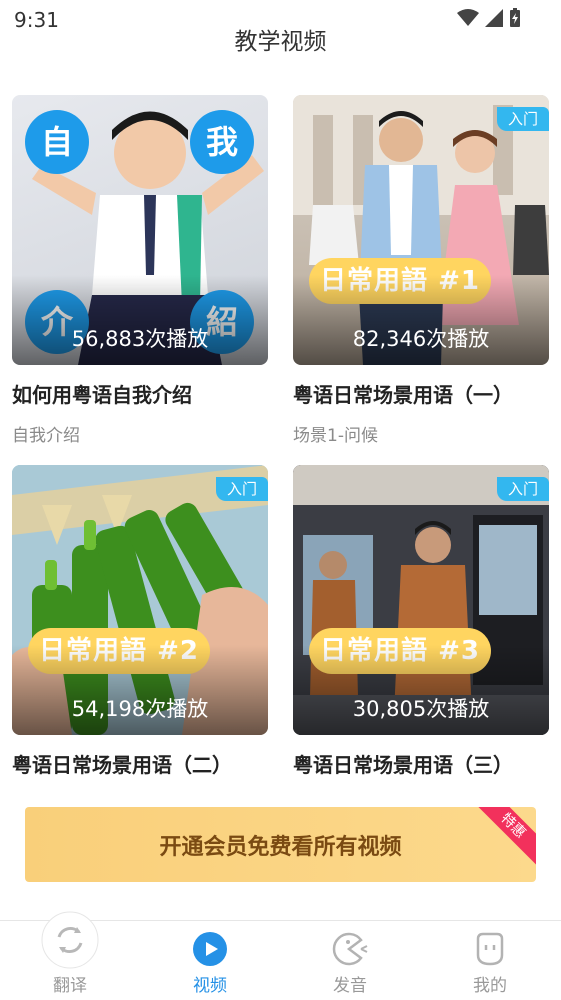 The width and height of the screenshot is (561, 1000). I want to click on tab-pronunciation: 发音, so click(350, 960).